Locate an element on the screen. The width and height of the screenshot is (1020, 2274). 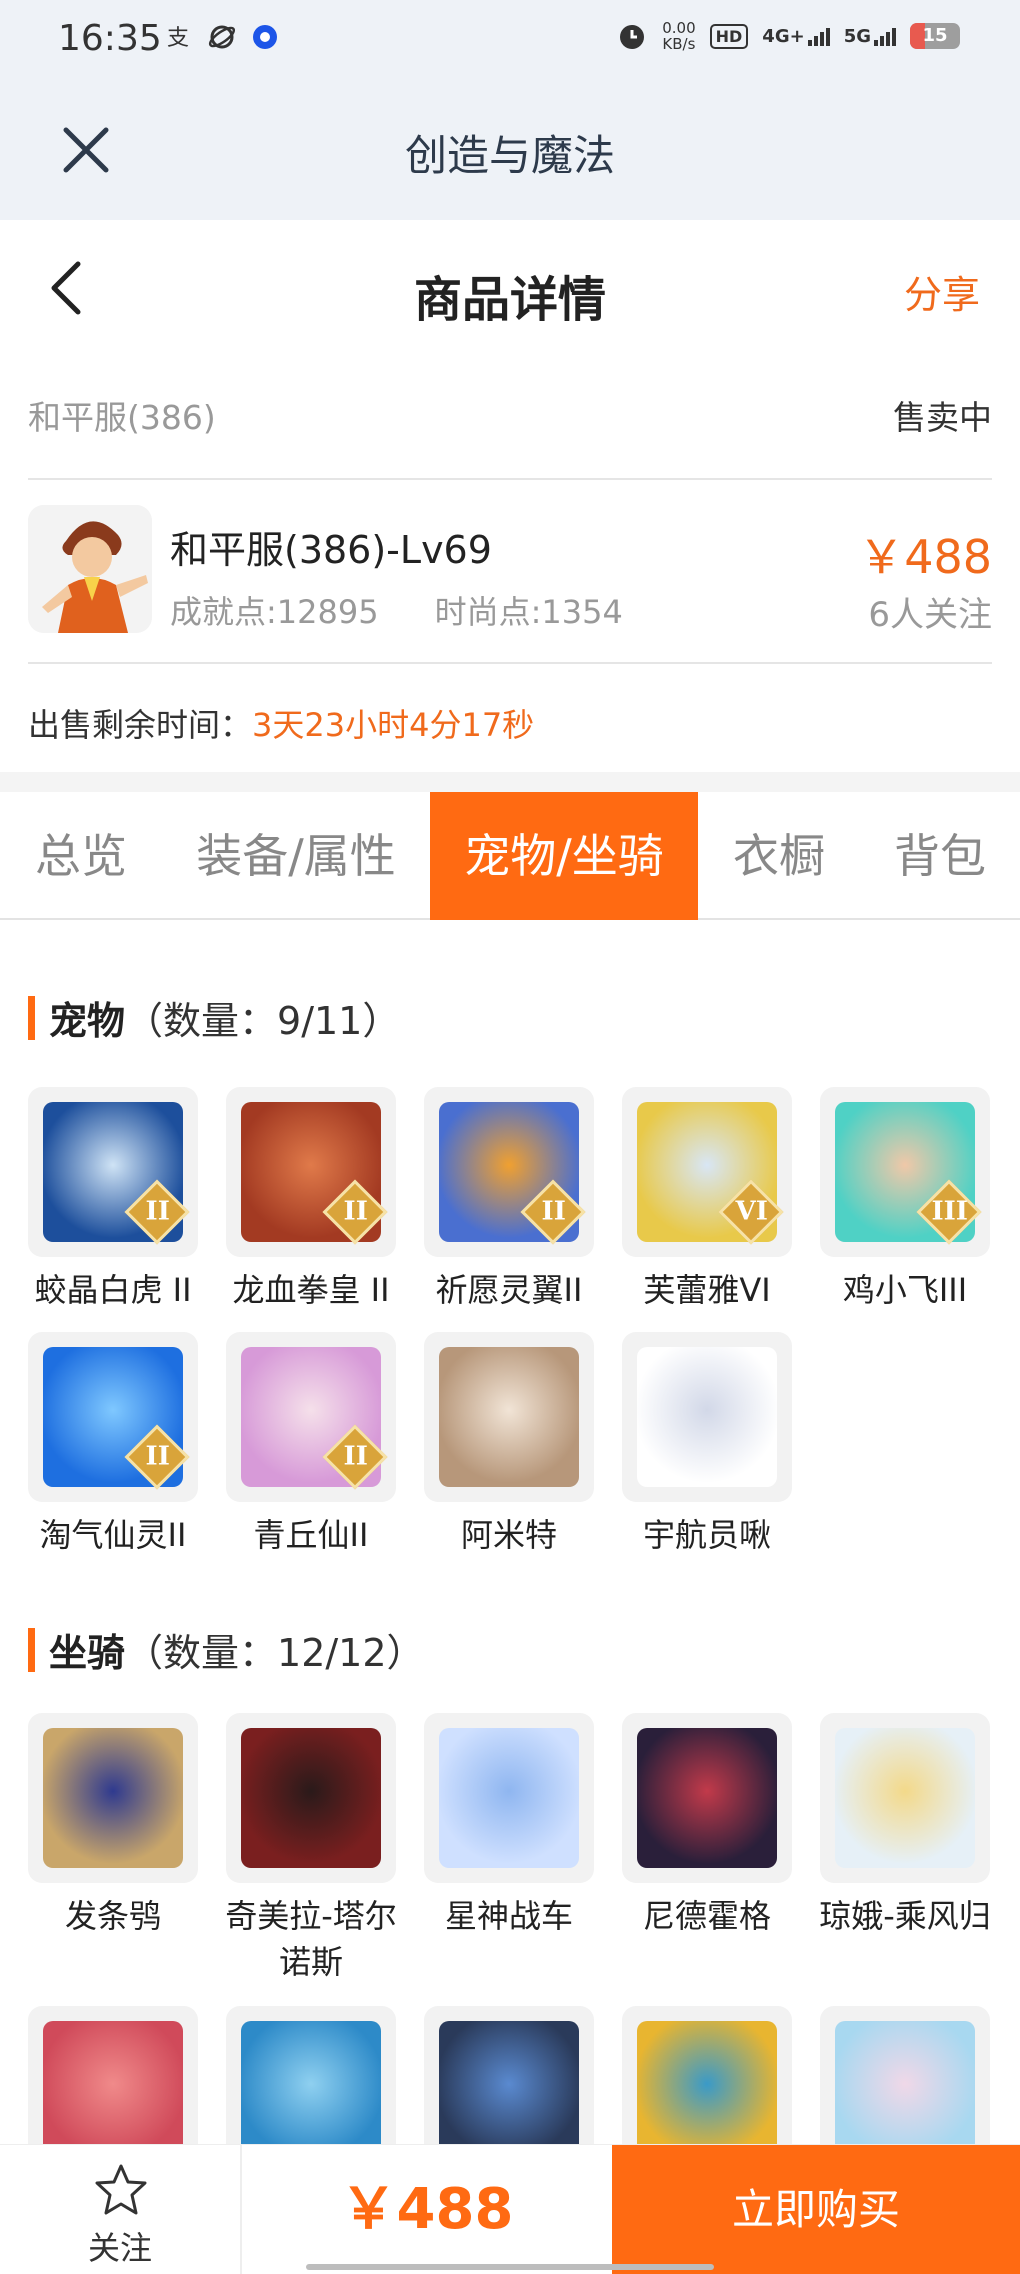
app-title: 创造与魔法 is located at coordinates (509, 155).